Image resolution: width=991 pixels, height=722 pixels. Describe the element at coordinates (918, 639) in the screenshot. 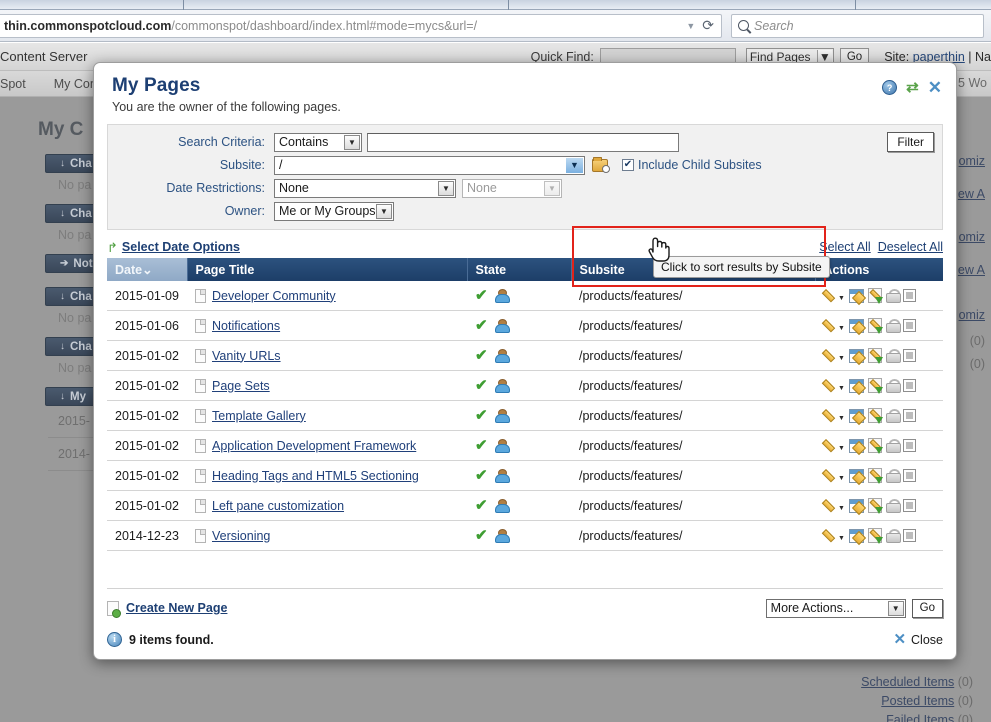

I see `close-button: ✕ Close` at that location.